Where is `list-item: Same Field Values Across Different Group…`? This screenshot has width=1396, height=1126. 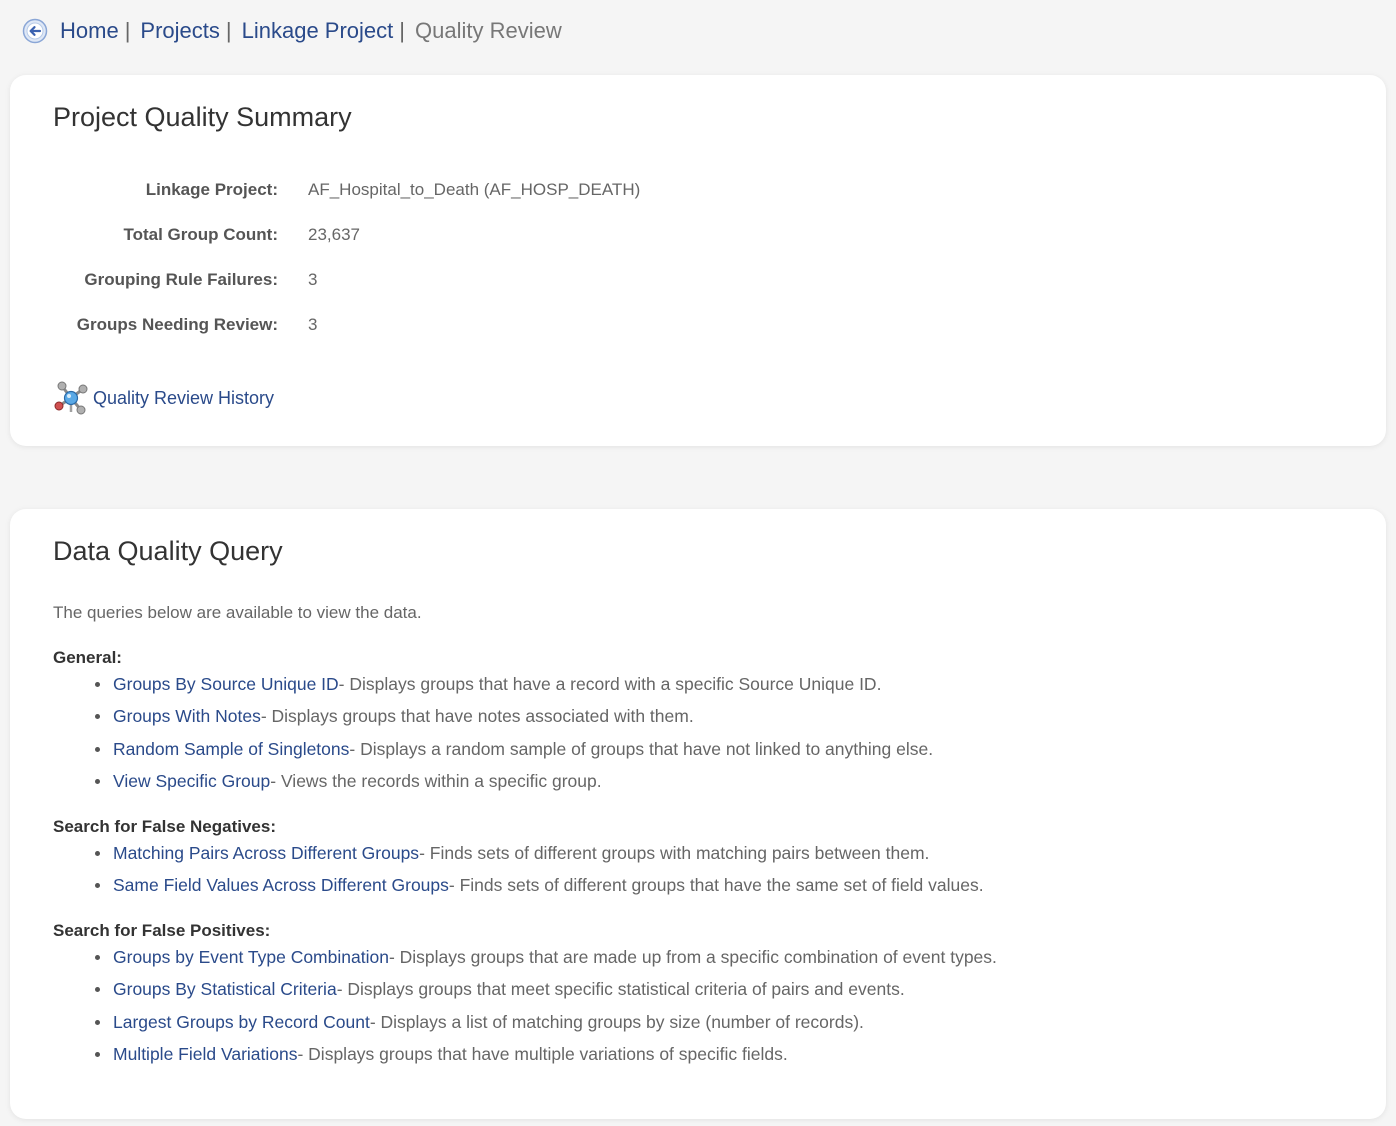 list-item: Same Field Values Across Different Group… is located at coordinates (539, 886).